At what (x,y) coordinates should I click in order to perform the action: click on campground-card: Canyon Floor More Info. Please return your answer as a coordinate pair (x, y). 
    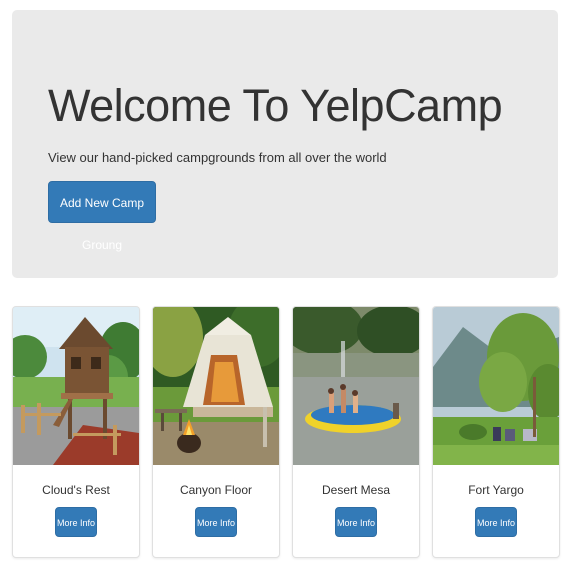
    Looking at the image, I should click on (216, 432).